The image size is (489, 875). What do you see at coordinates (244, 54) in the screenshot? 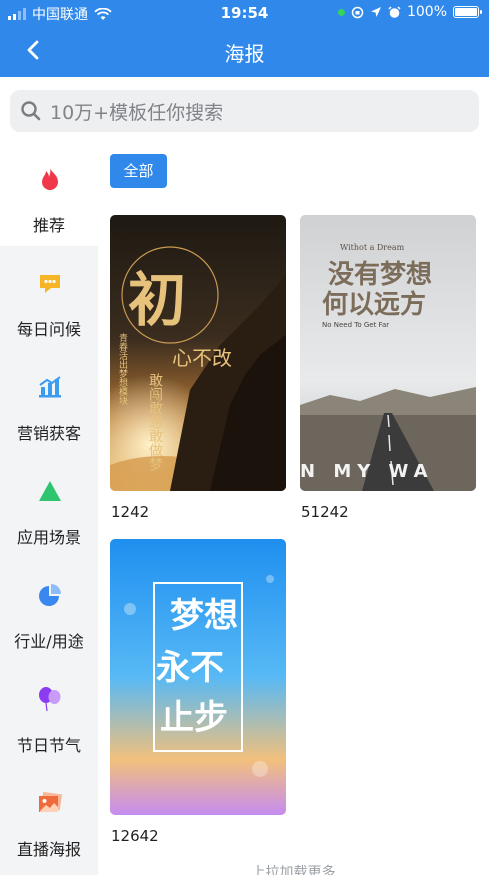
I see `page-title: 海报` at bounding box center [244, 54].